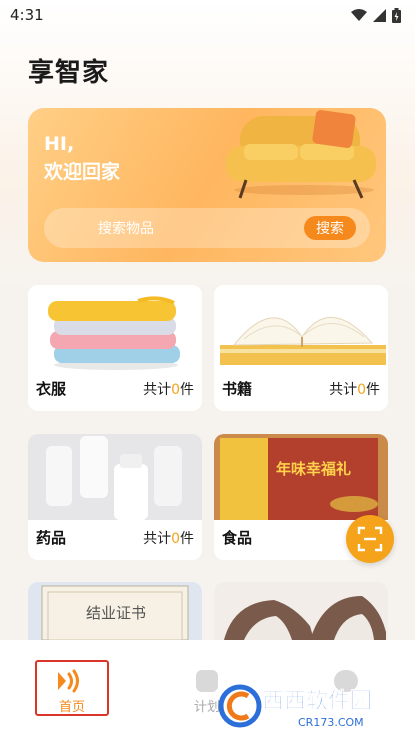 This screenshot has height=738, width=415. Describe the element at coordinates (68, 681) in the screenshot. I see `home-signal-icon` at that location.